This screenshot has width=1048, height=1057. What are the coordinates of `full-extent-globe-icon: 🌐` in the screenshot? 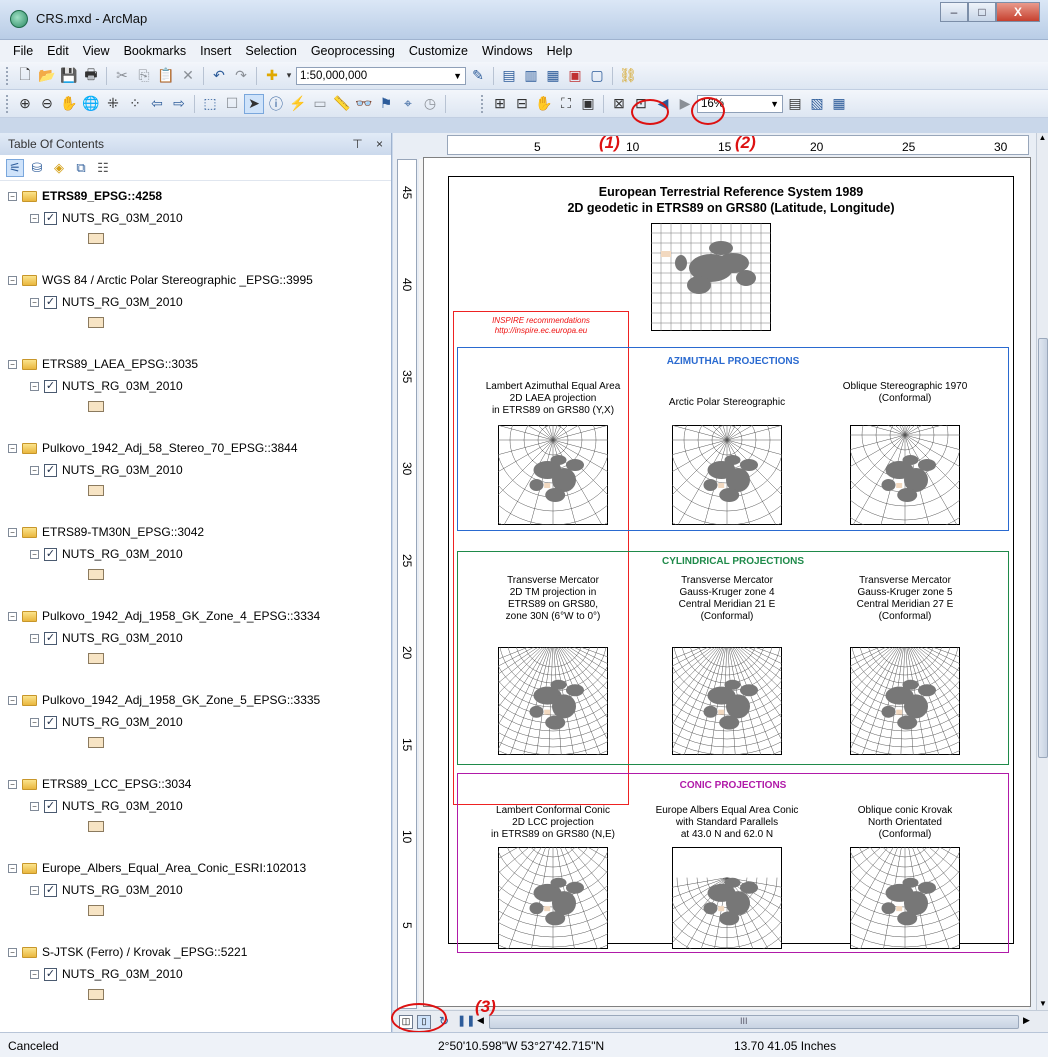 It's located at (91, 104).